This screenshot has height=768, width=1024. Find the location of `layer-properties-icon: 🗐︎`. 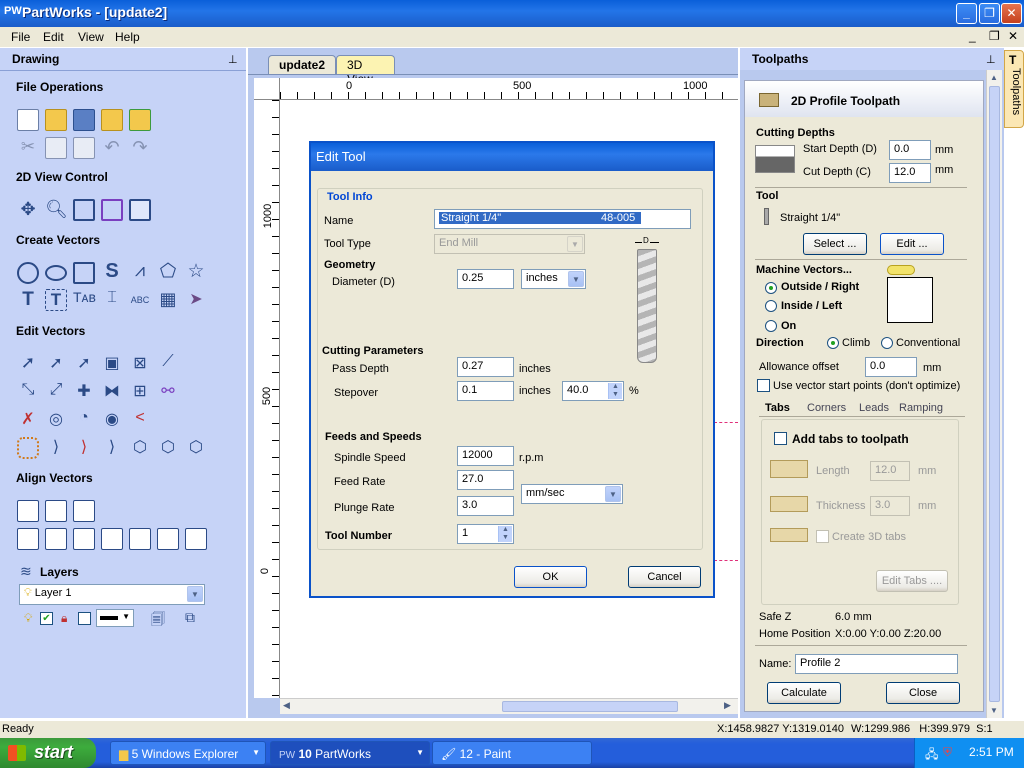

layer-properties-icon: 🗐︎ is located at coordinates (158, 621).